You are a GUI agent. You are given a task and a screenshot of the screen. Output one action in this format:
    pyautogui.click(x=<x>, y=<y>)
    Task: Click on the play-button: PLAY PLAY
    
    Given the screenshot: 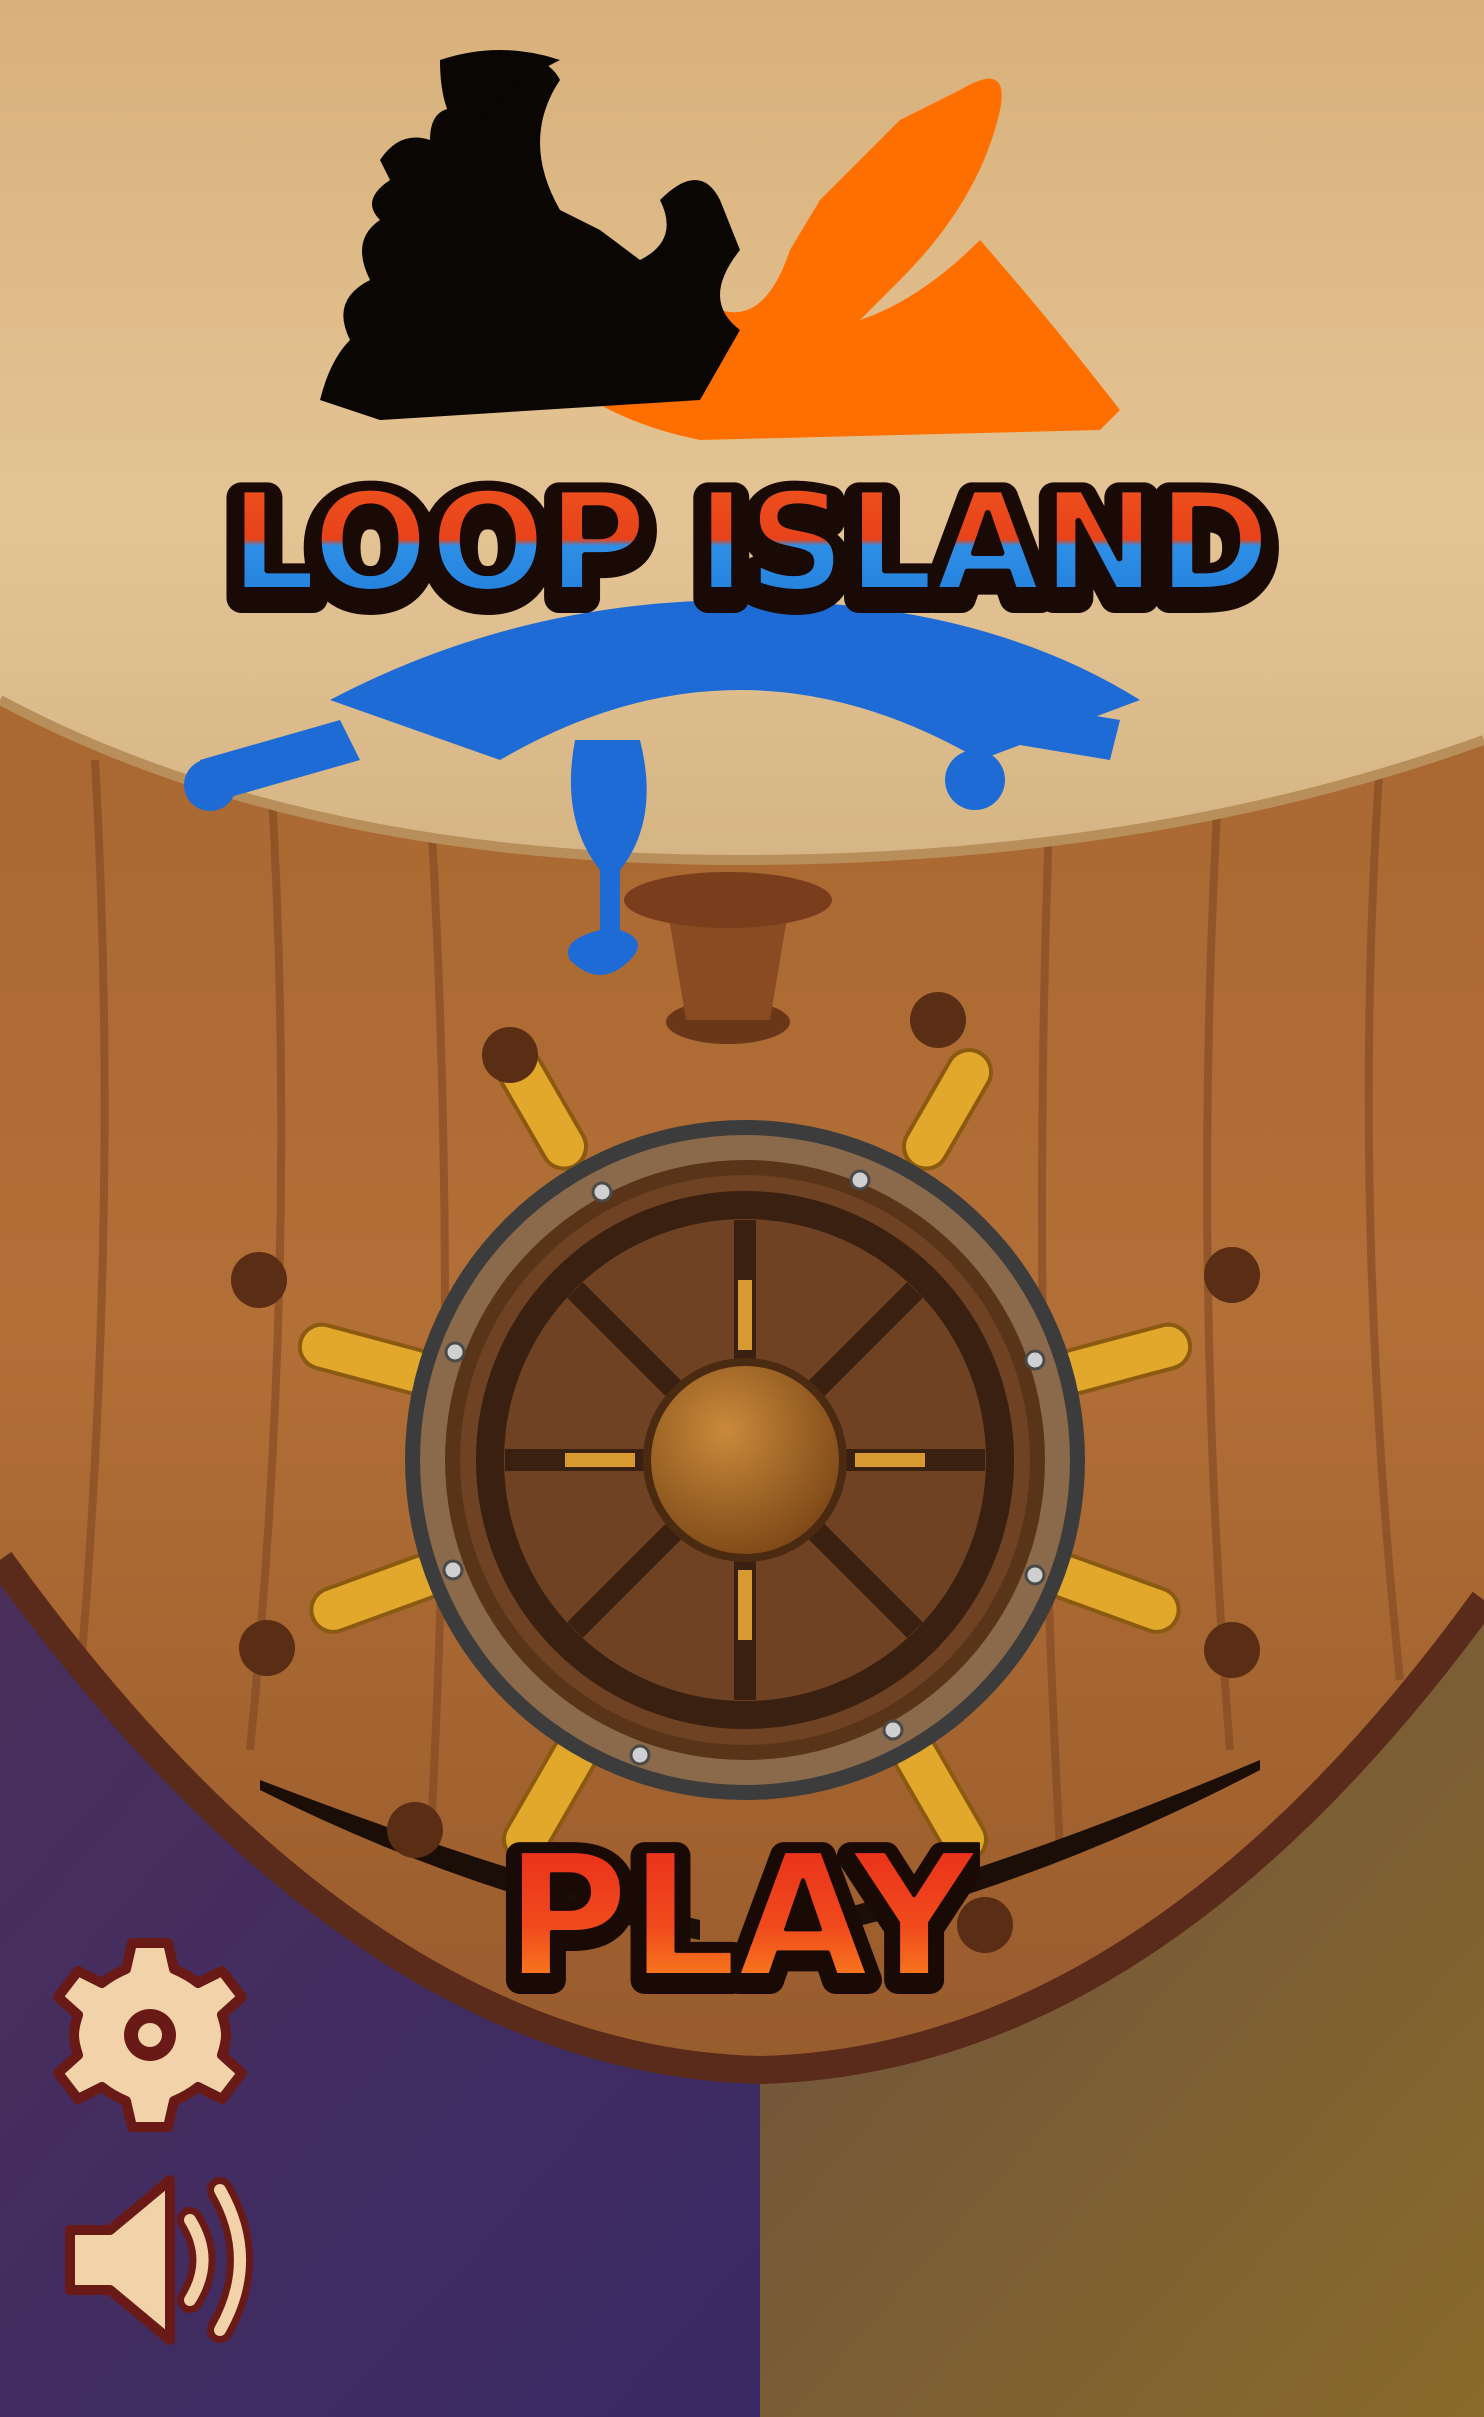 What is the action you would take?
    pyautogui.click(x=740, y=1920)
    